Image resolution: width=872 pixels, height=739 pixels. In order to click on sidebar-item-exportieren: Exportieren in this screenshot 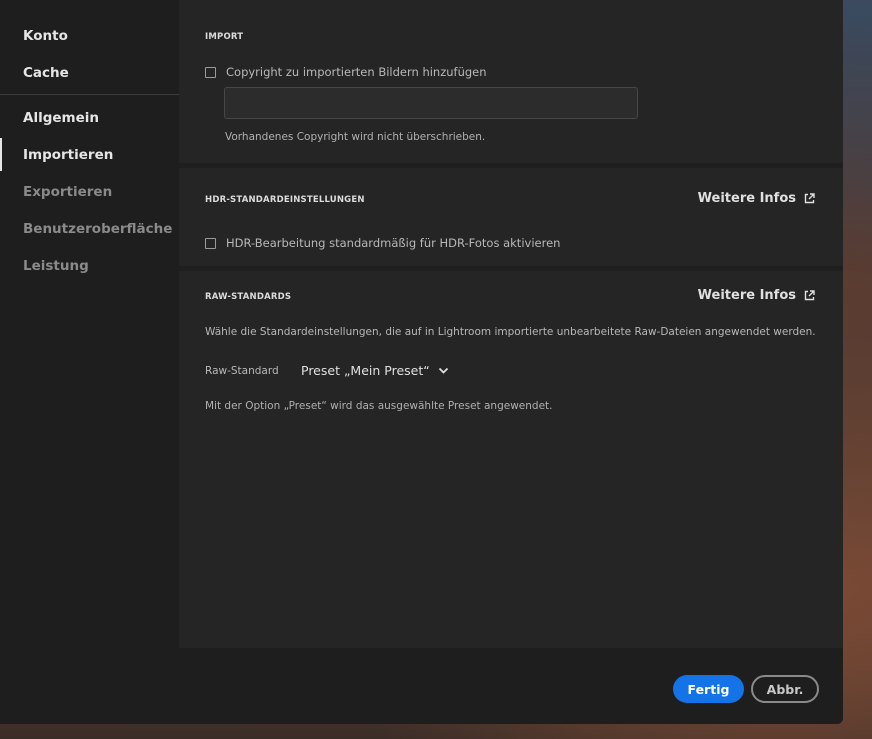, I will do `click(67, 192)`.